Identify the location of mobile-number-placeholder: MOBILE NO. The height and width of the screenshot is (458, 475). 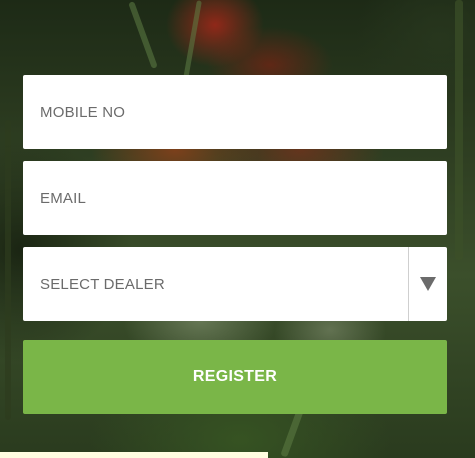
(83, 112).